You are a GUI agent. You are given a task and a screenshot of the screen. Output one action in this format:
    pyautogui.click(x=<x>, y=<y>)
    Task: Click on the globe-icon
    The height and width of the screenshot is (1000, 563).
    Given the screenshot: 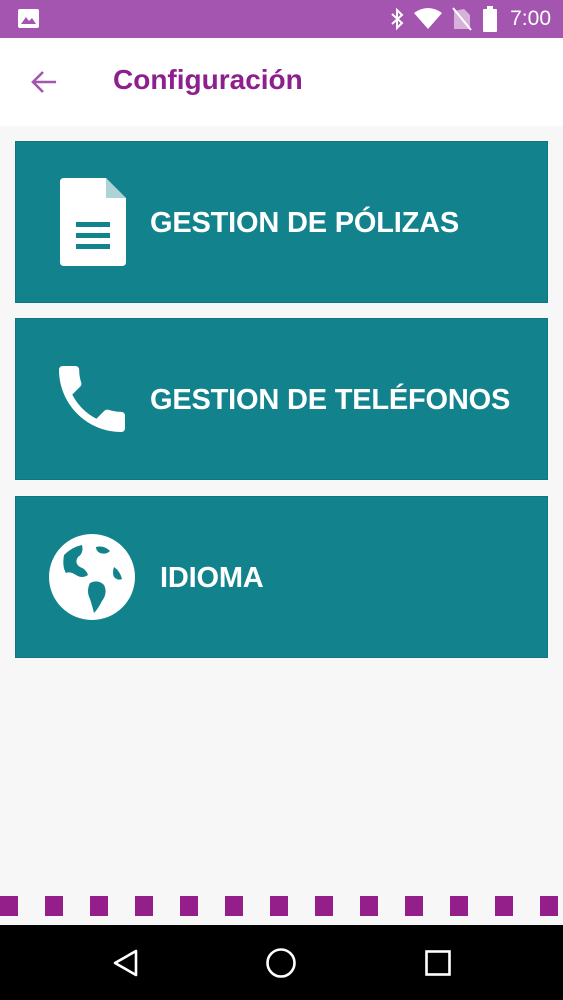 What is the action you would take?
    pyautogui.click(x=92, y=577)
    